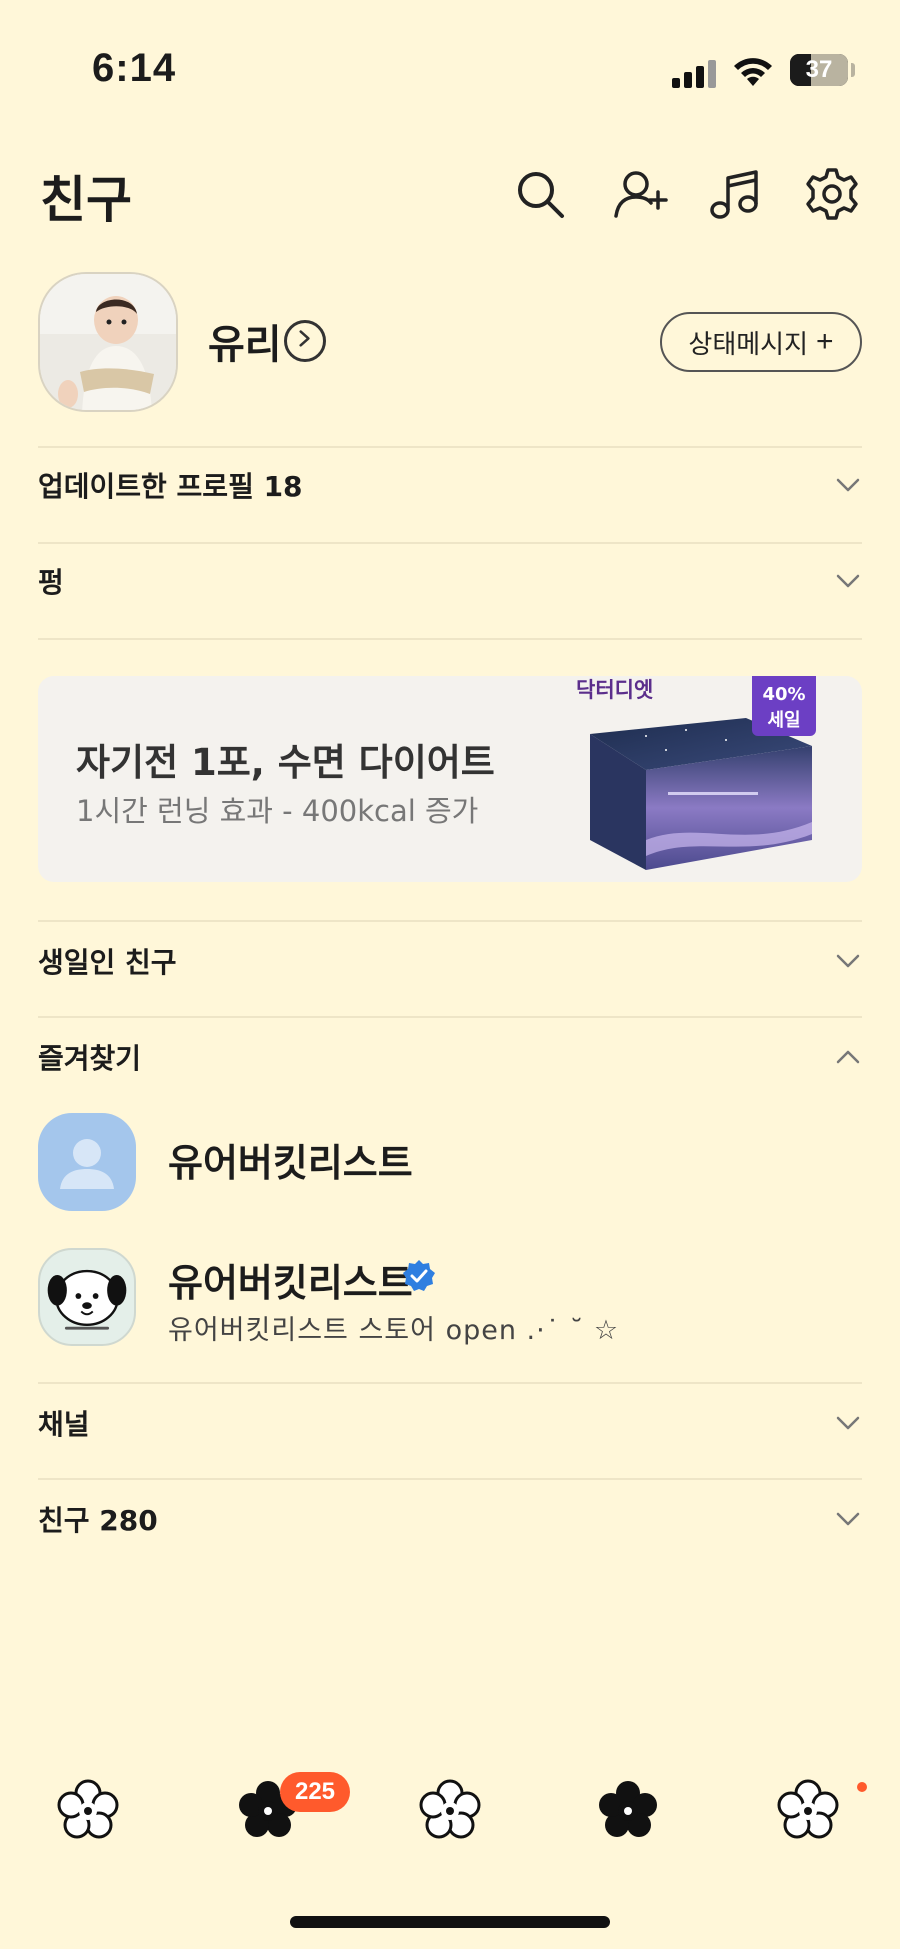  I want to click on status-time: 6:14, so click(134, 68).